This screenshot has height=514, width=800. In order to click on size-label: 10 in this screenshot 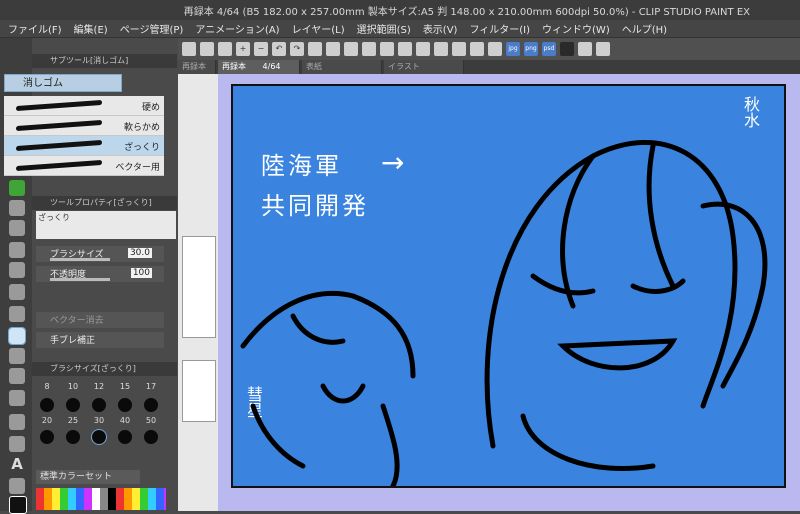, I will do `click(73, 386)`.